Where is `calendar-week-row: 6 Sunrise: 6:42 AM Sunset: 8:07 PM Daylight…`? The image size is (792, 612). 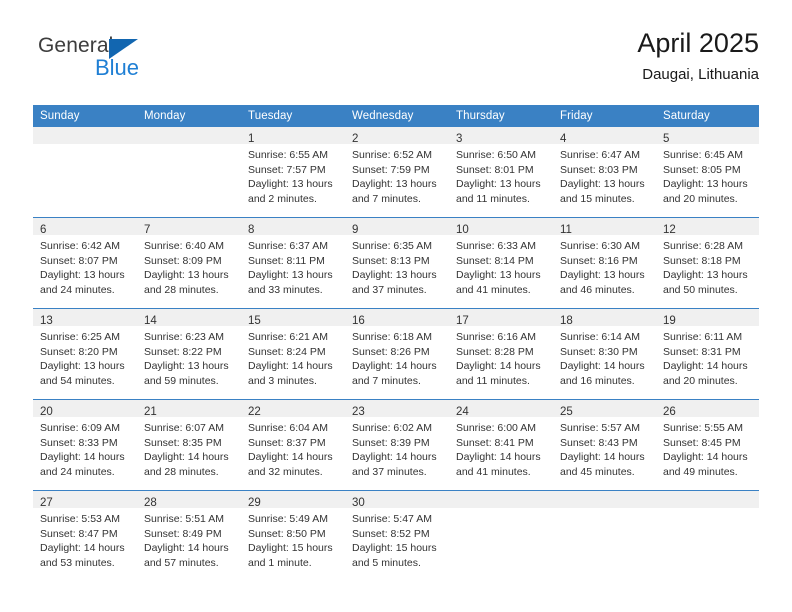 calendar-week-row: 6 Sunrise: 6:42 AM Sunset: 8:07 PM Daylight… is located at coordinates (396, 263).